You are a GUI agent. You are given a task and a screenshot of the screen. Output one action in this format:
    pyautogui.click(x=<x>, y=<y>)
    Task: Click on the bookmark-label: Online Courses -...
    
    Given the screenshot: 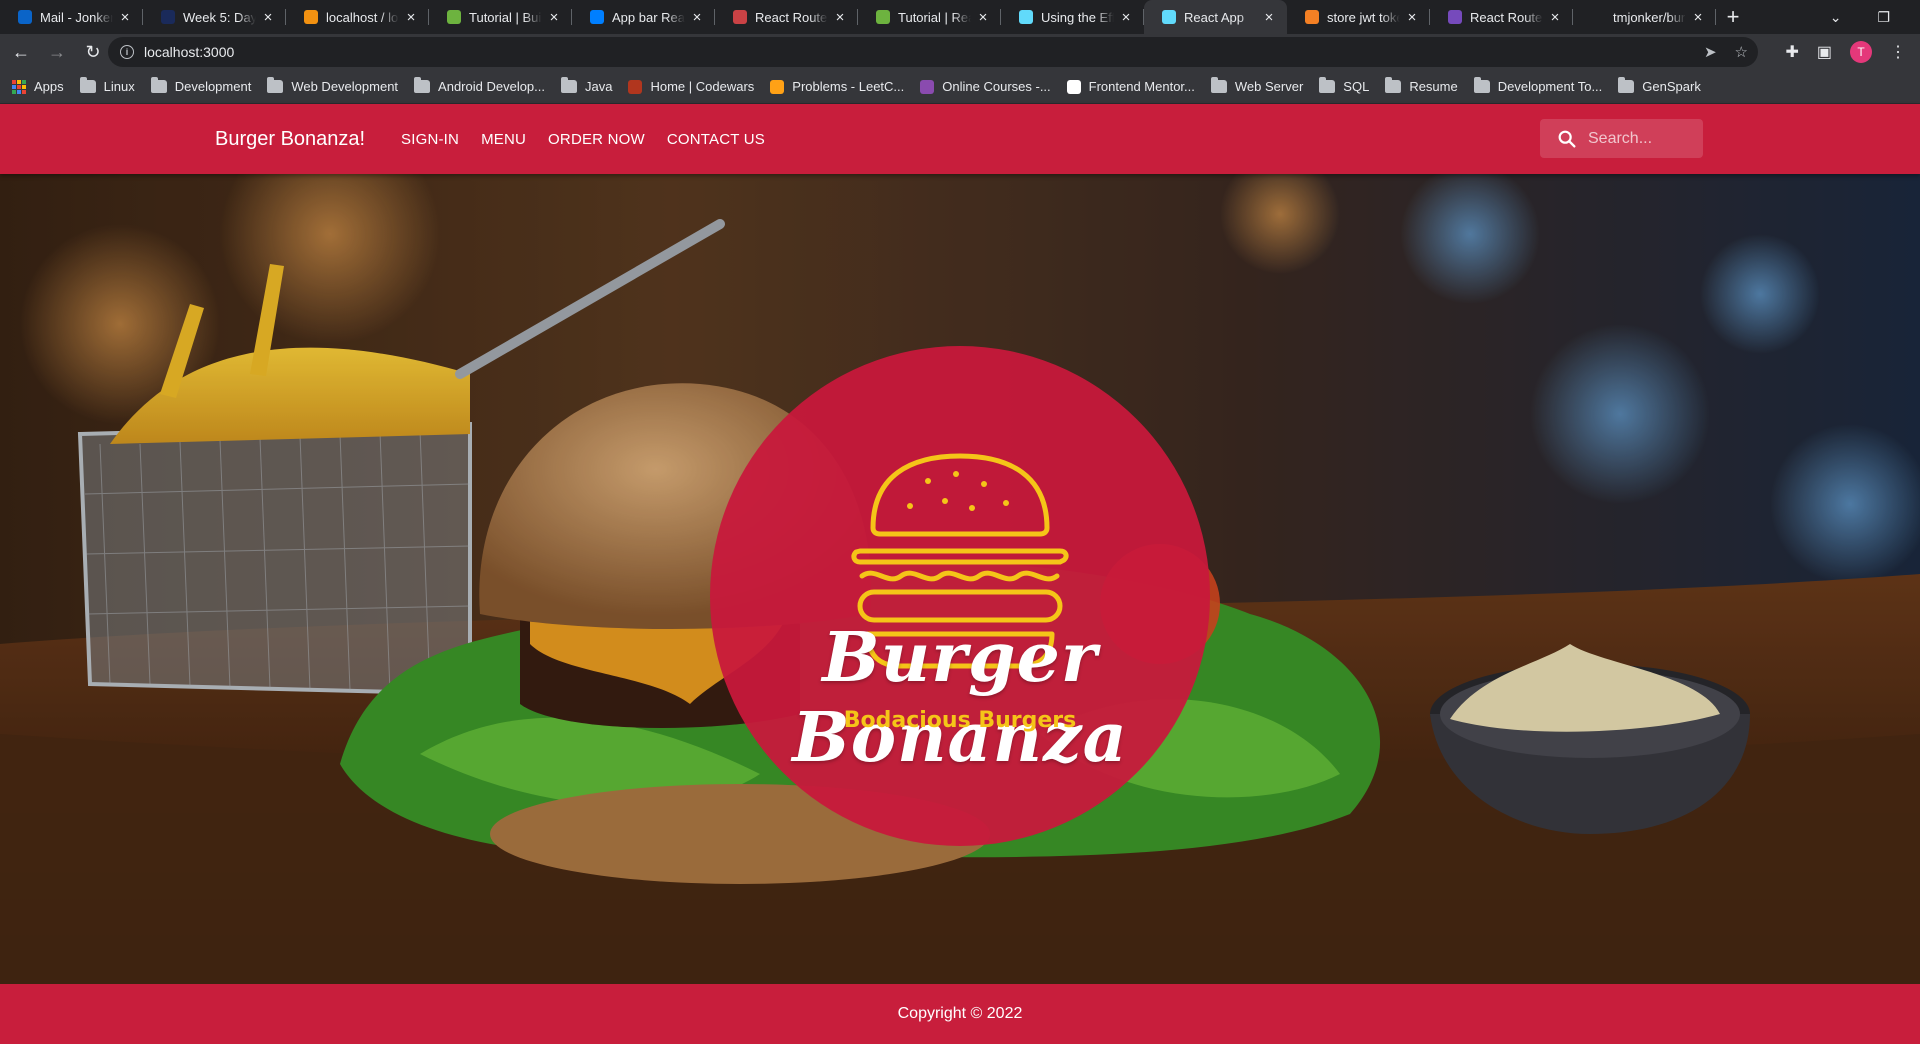 What is the action you would take?
    pyautogui.click(x=996, y=86)
    